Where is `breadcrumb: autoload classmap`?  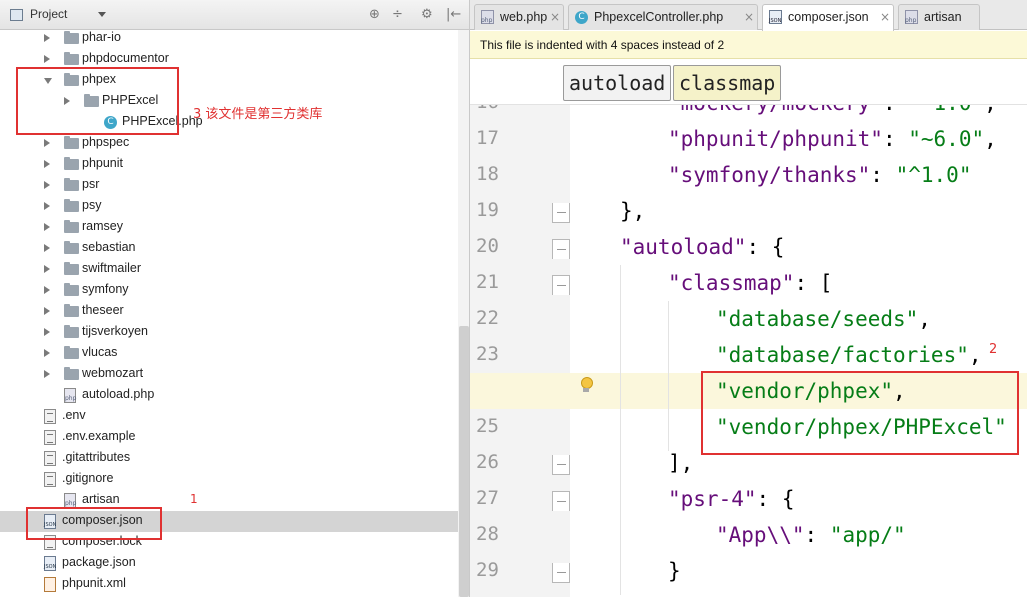
breadcrumb: autoload classmap is located at coordinates (748, 82).